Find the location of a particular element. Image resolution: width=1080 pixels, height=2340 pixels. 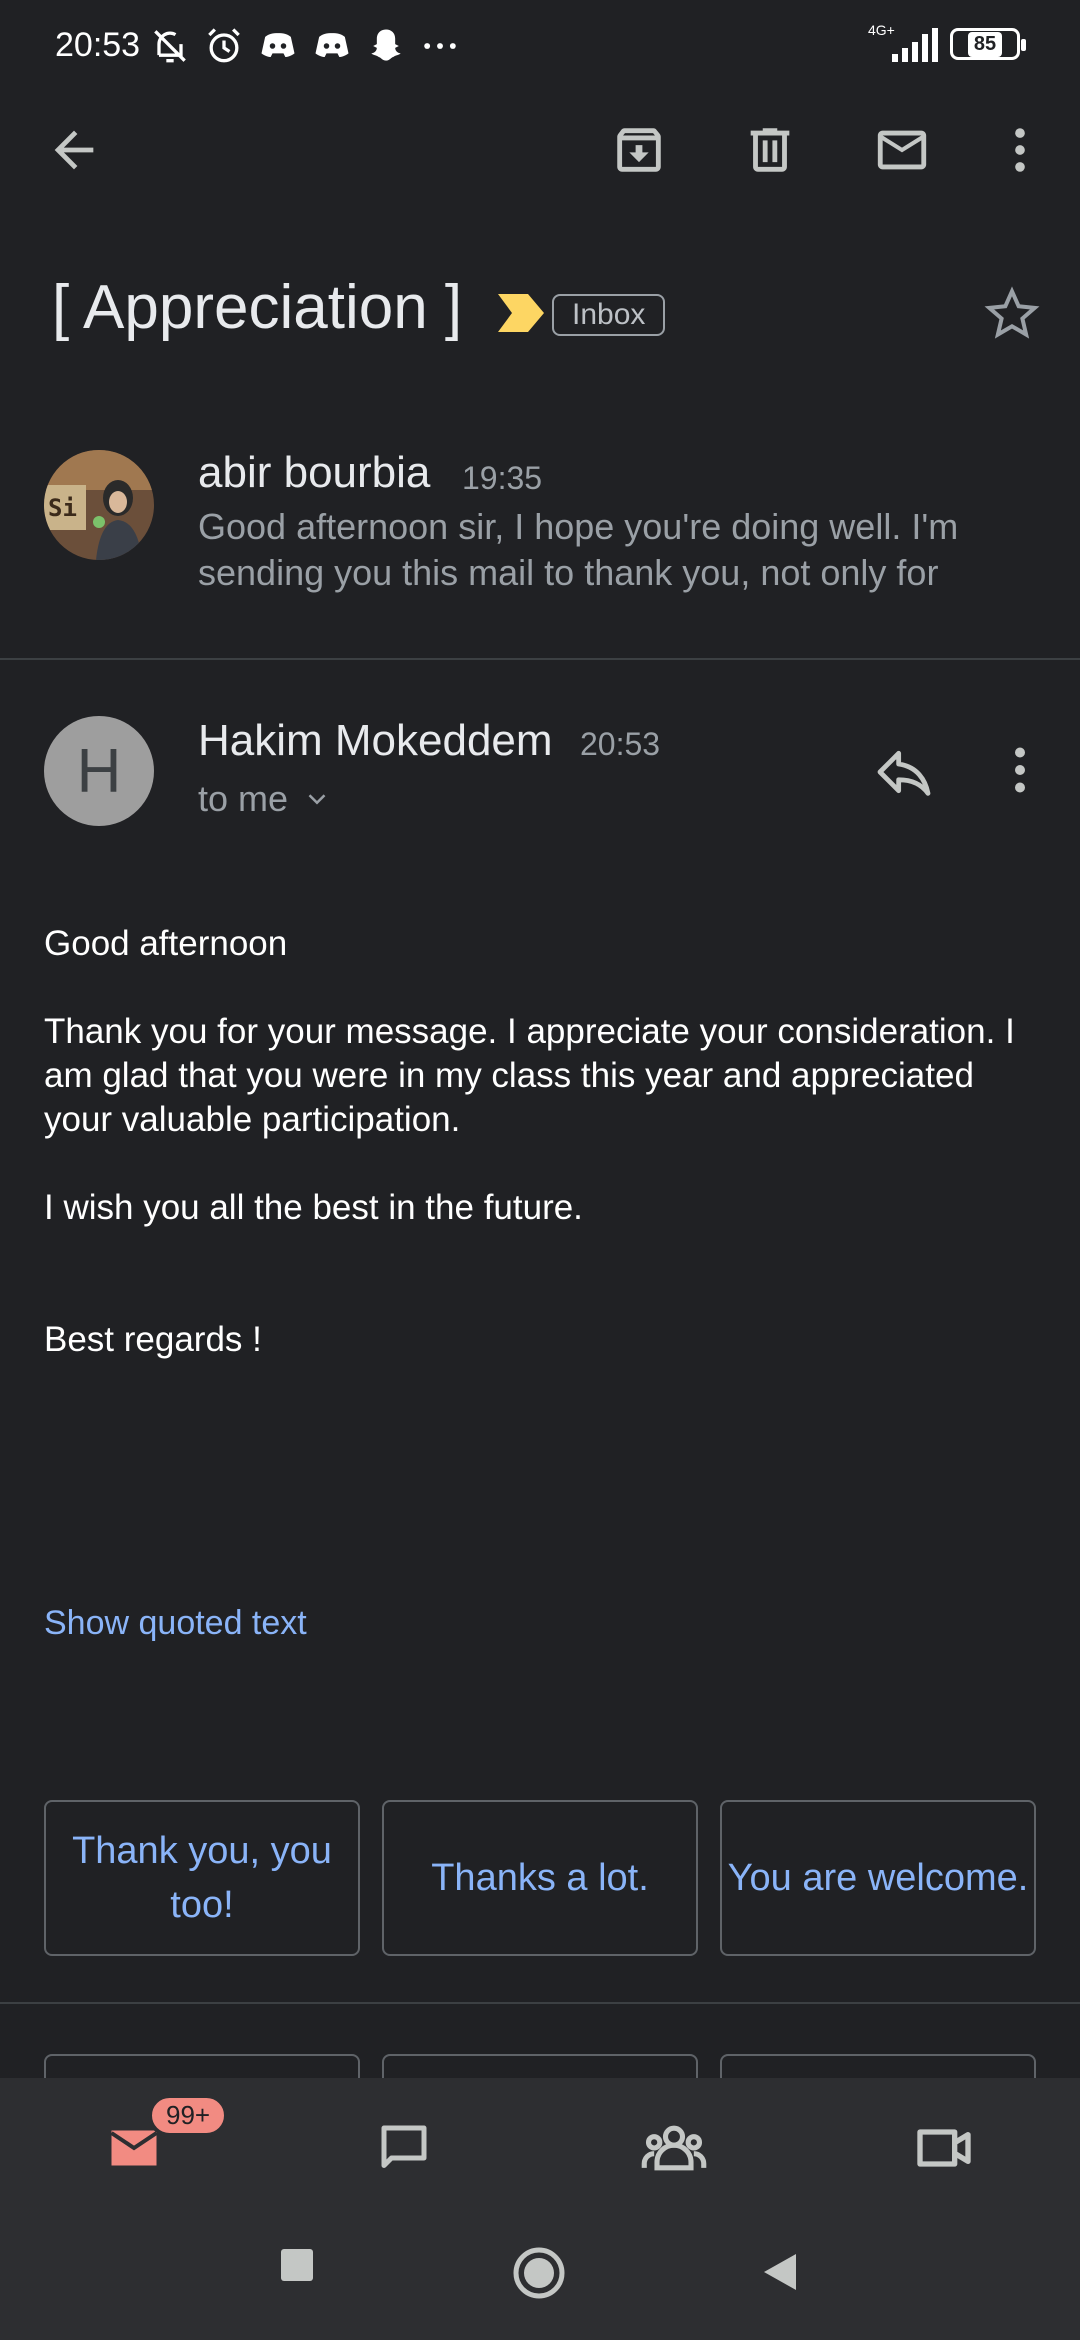

nav-chat is located at coordinates (404, 2148).